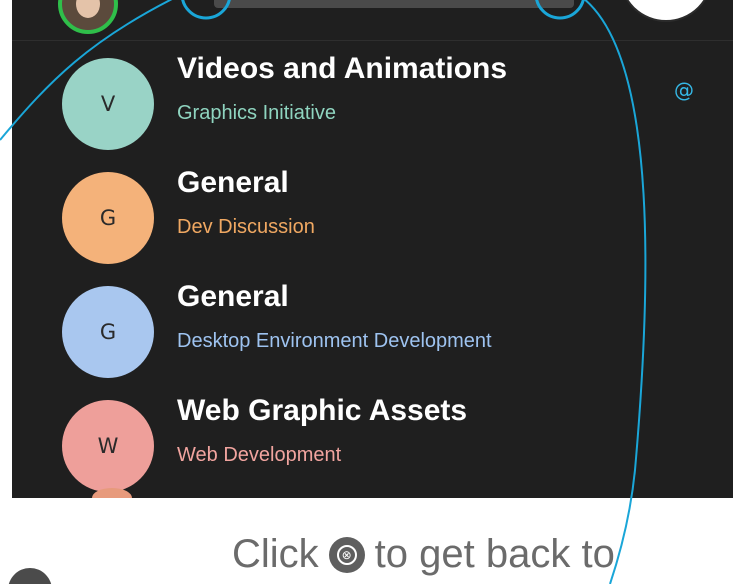  Describe the element at coordinates (275, 554) in the screenshot. I see `instruction-before: Click` at that location.